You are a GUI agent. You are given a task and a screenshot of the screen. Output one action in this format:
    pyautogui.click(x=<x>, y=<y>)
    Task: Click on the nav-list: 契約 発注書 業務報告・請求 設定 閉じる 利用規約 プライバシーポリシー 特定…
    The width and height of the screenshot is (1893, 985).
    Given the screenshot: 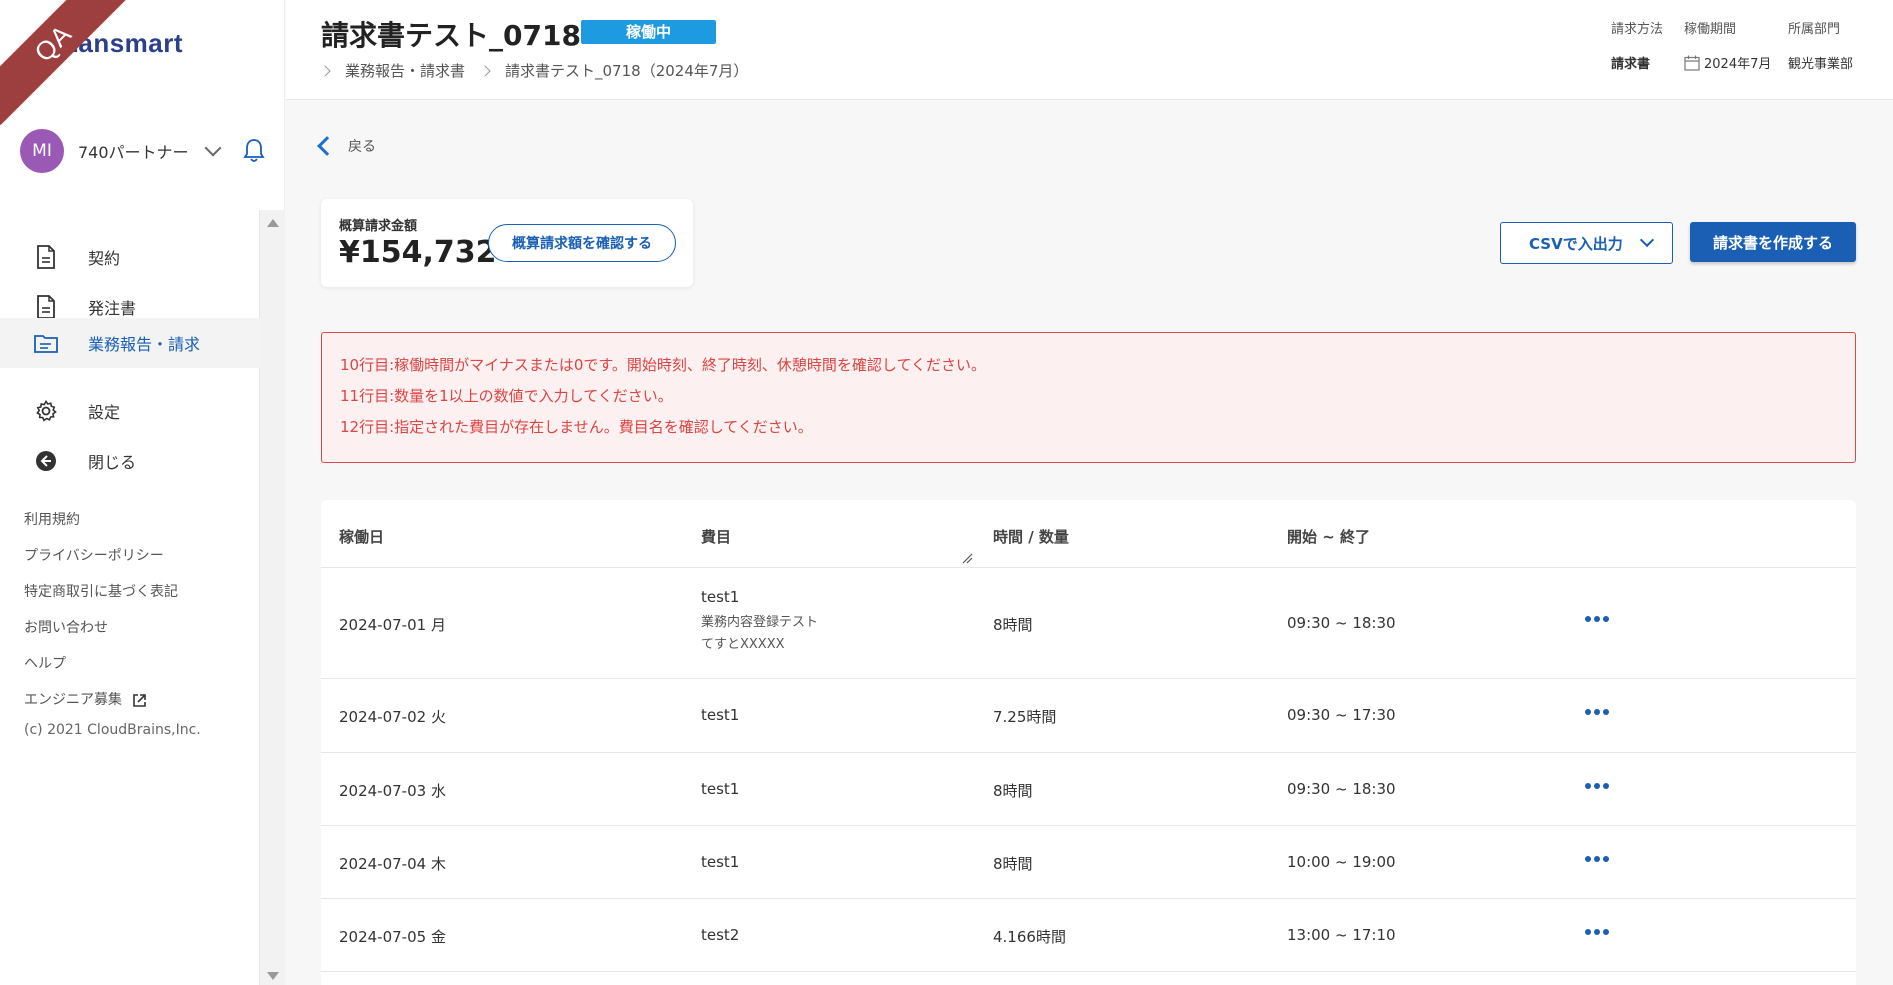 What is the action you would take?
    pyautogui.click(x=130, y=597)
    